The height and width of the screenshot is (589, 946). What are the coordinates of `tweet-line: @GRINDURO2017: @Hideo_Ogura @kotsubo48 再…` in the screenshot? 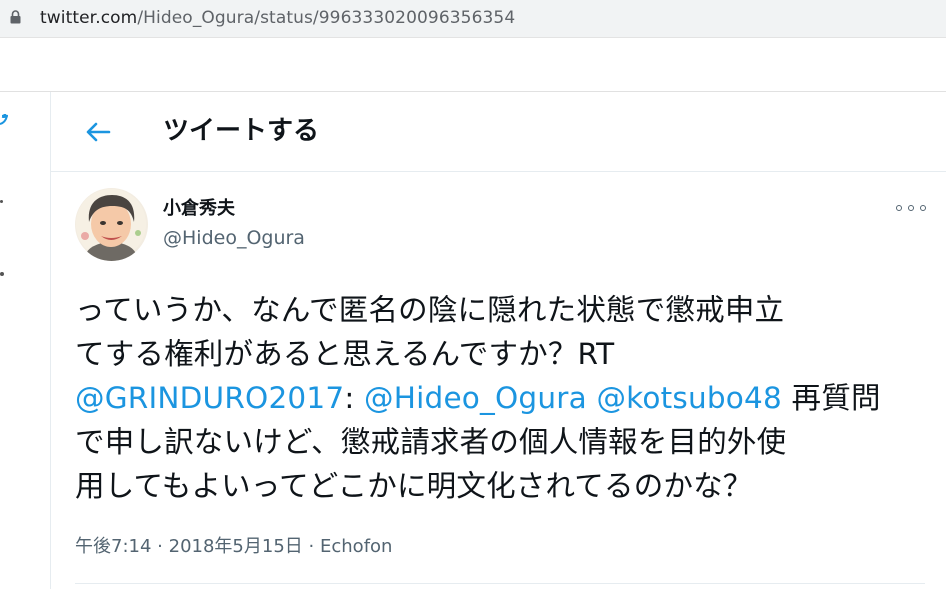 It's located at (506, 398).